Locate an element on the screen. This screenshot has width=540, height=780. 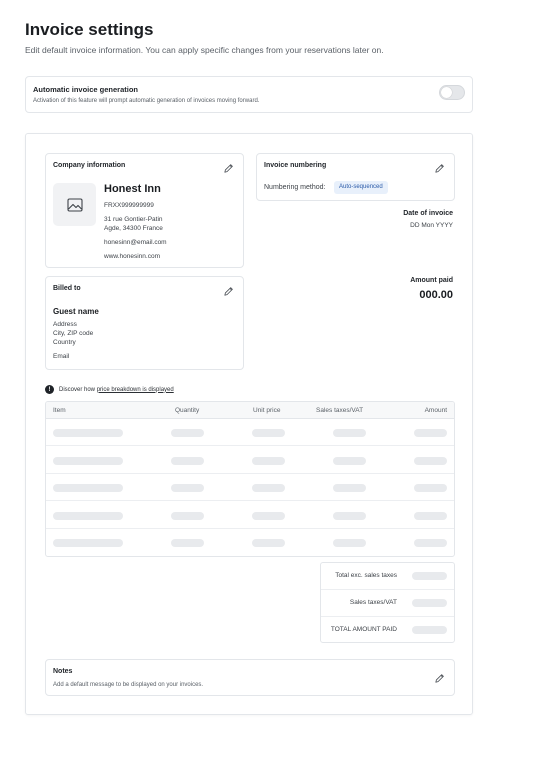
column-header-sales-taxes: Sales taxes/VAT is located at coordinates (340, 410).